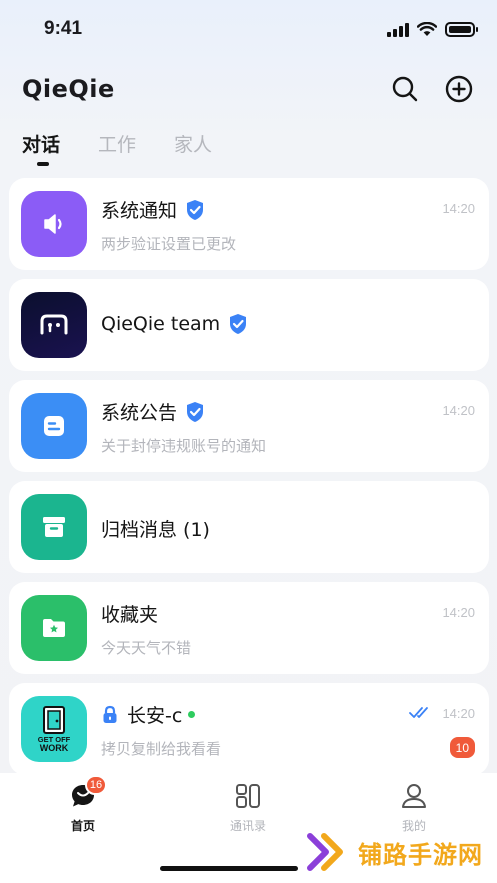  Describe the element at coordinates (247, 826) in the screenshot. I see `tab-label: 通讯录` at that location.